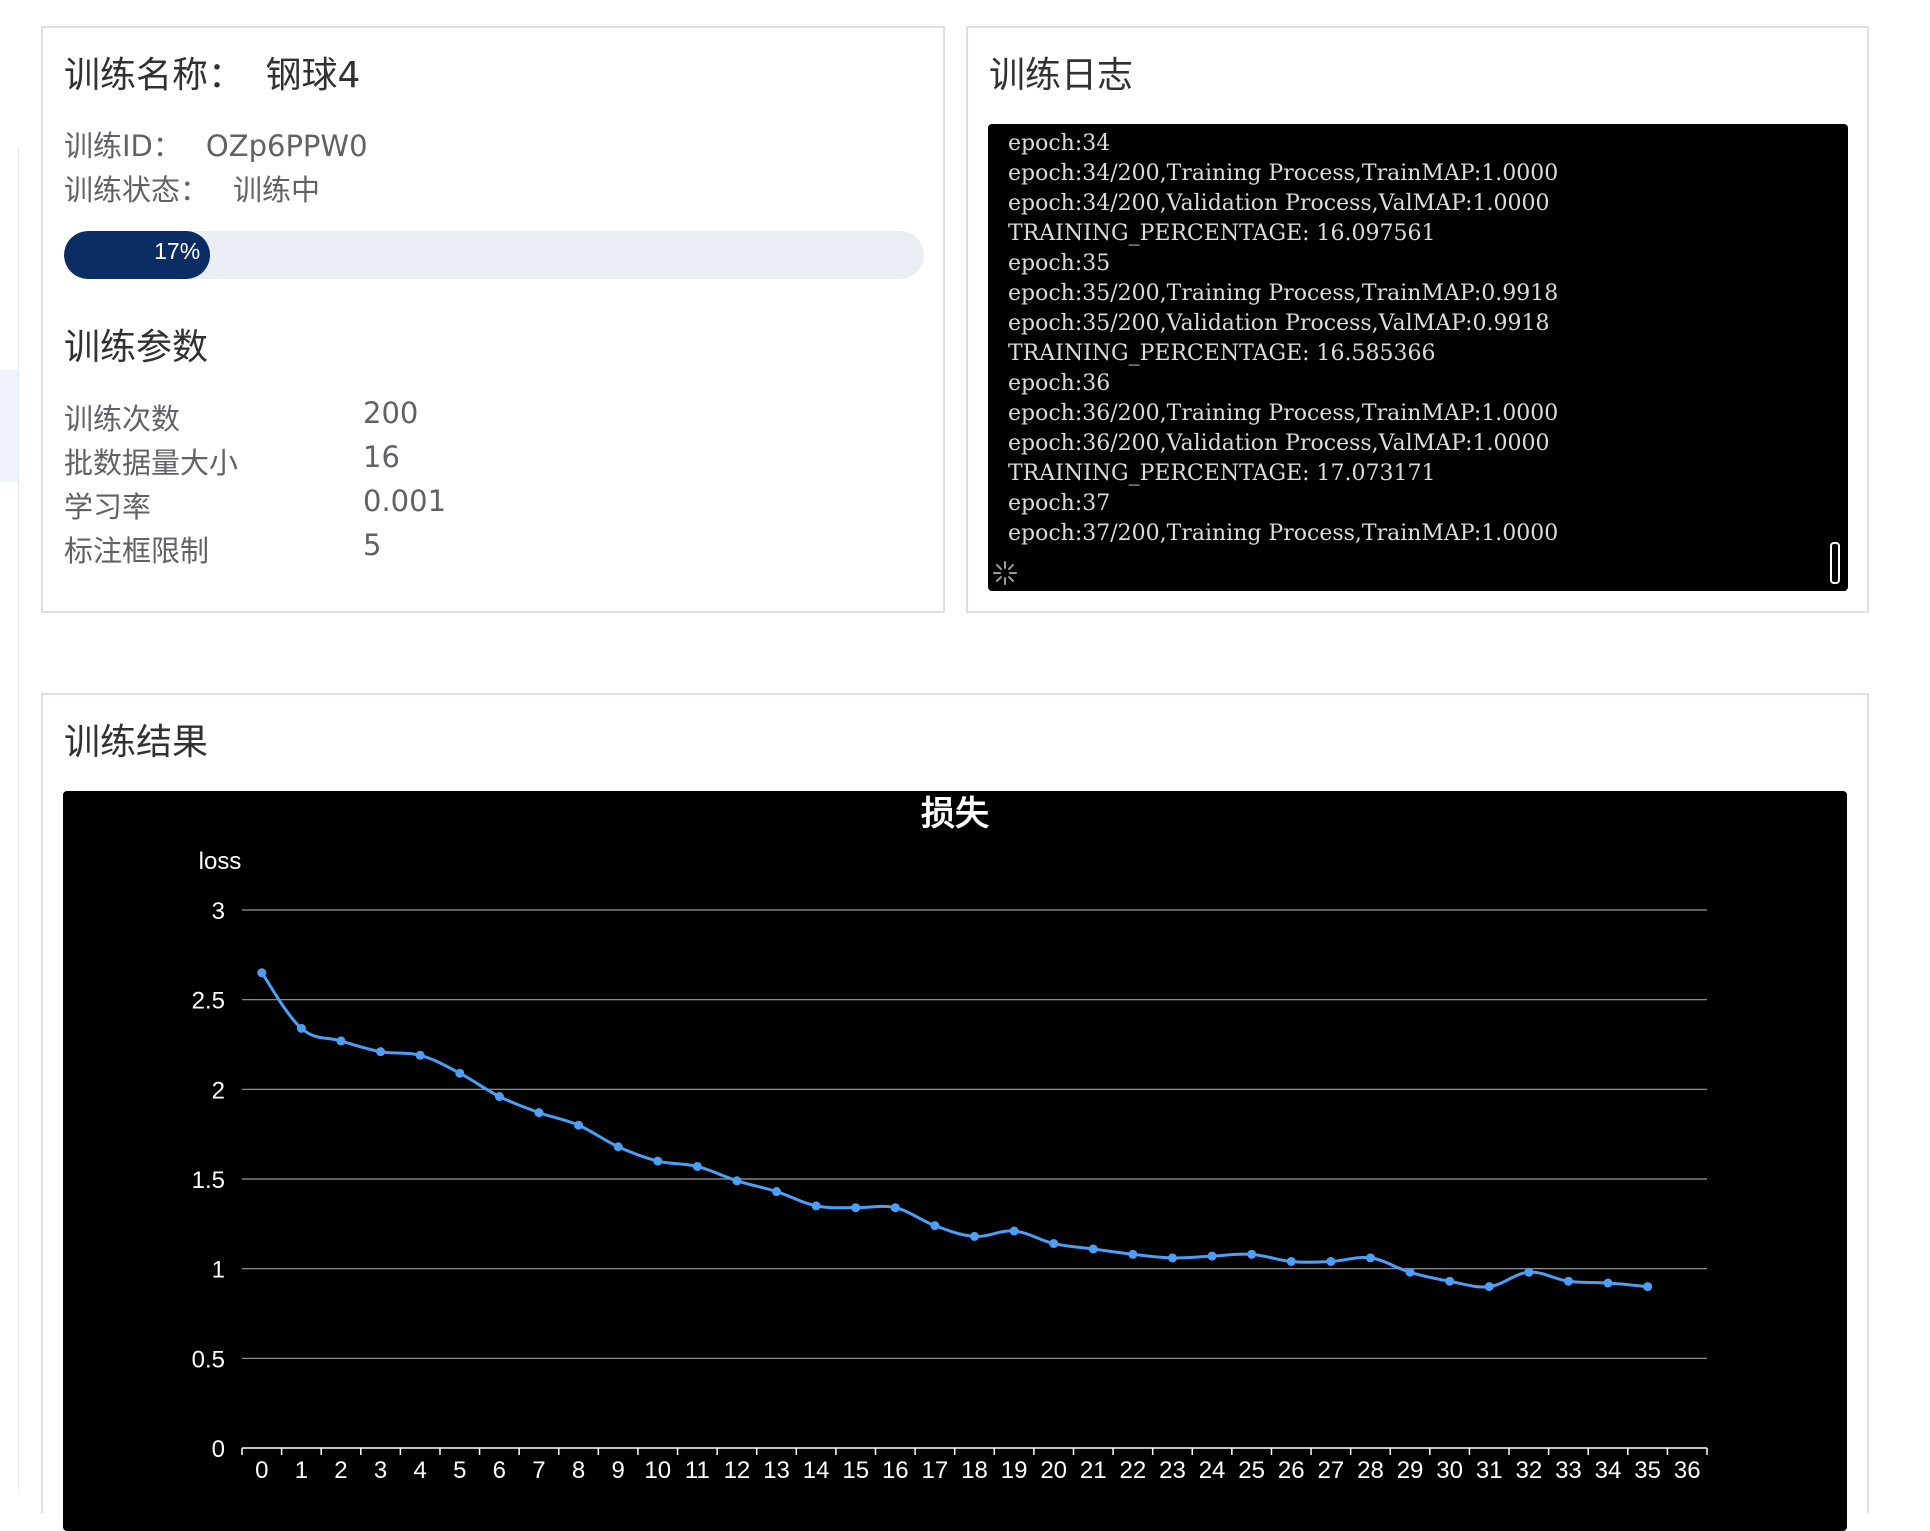 This screenshot has height=1531, width=1930. I want to click on x-tick-label: 0, so click(261, 1470).